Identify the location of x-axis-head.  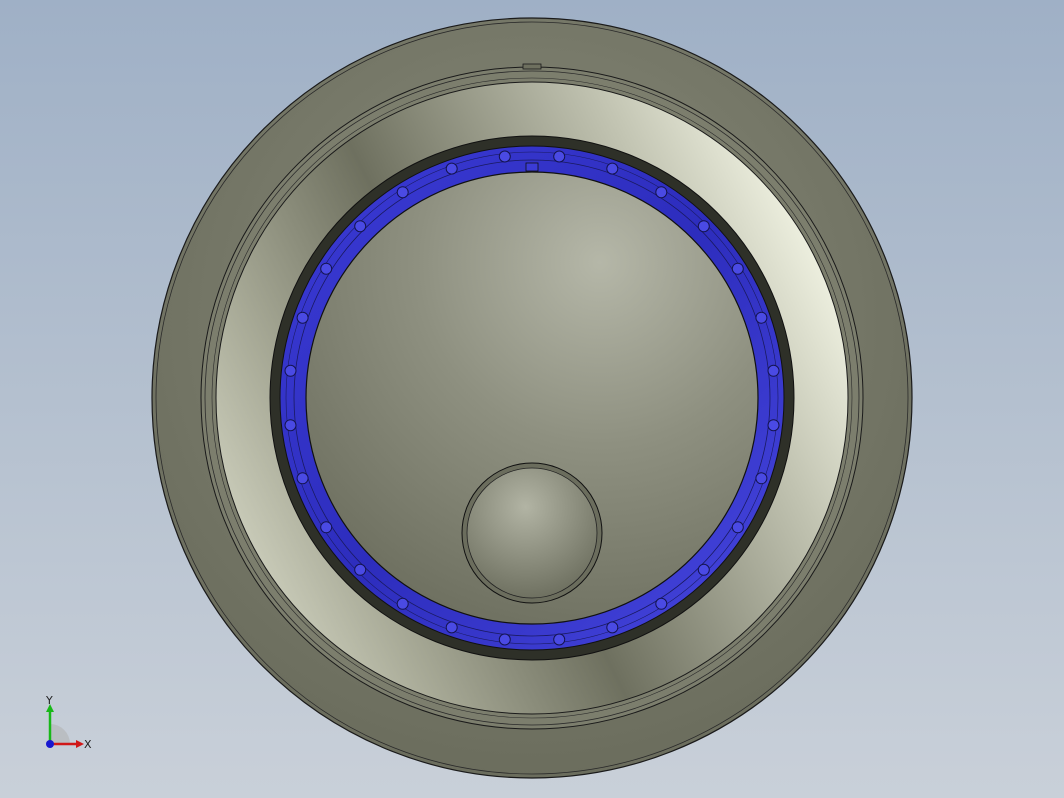
(80, 744).